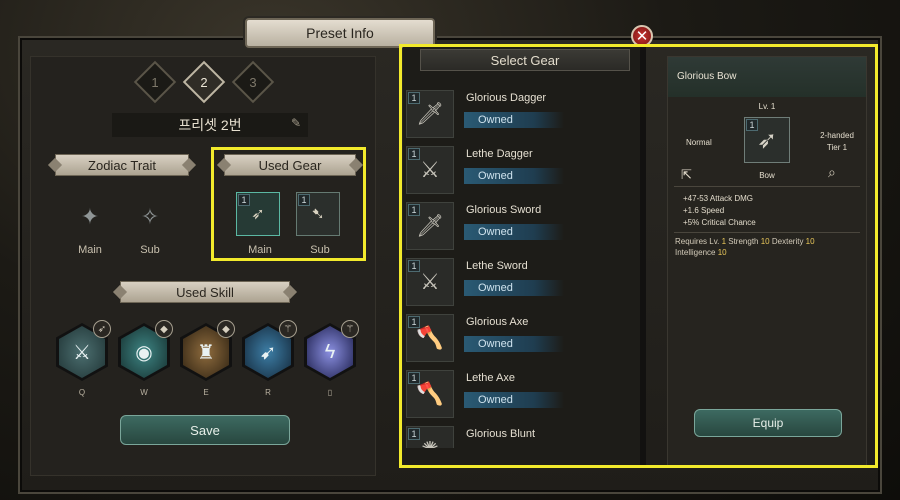 This screenshot has width=900, height=500. I want to click on share-icon: ⇱, so click(686, 175).